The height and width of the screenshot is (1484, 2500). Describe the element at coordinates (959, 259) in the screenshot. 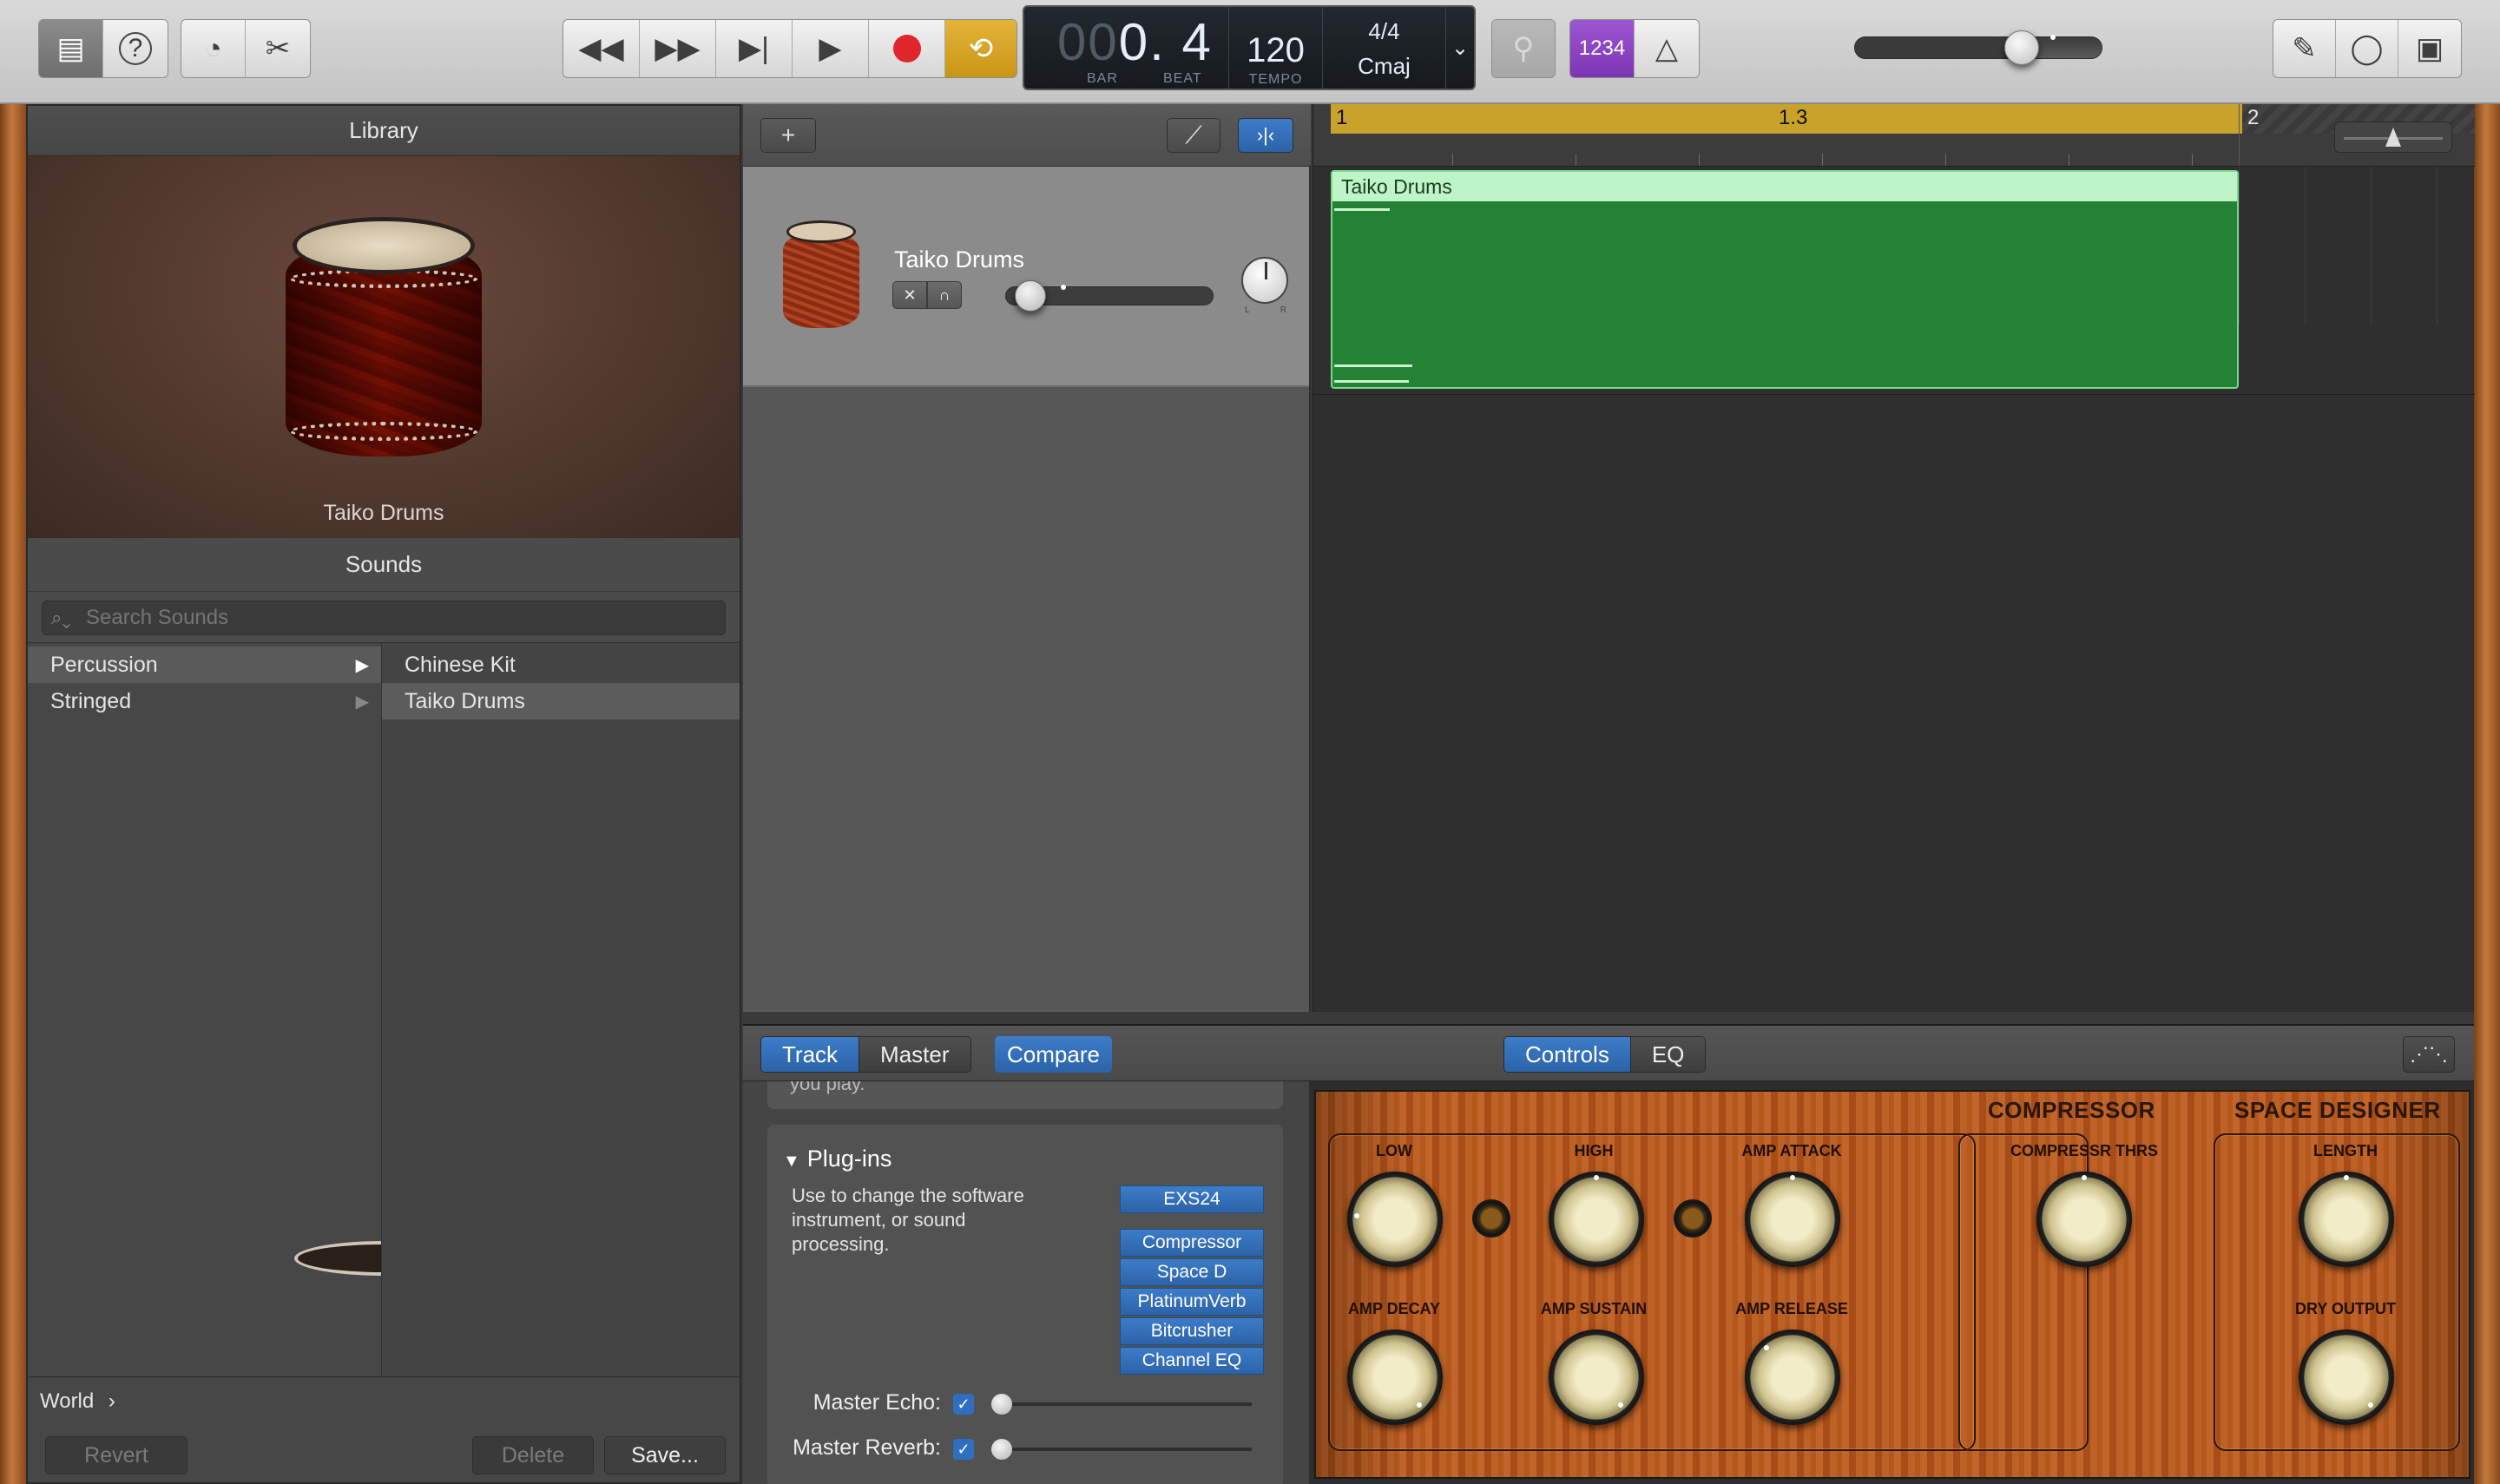

I see `track-name: Taiko Drums` at that location.